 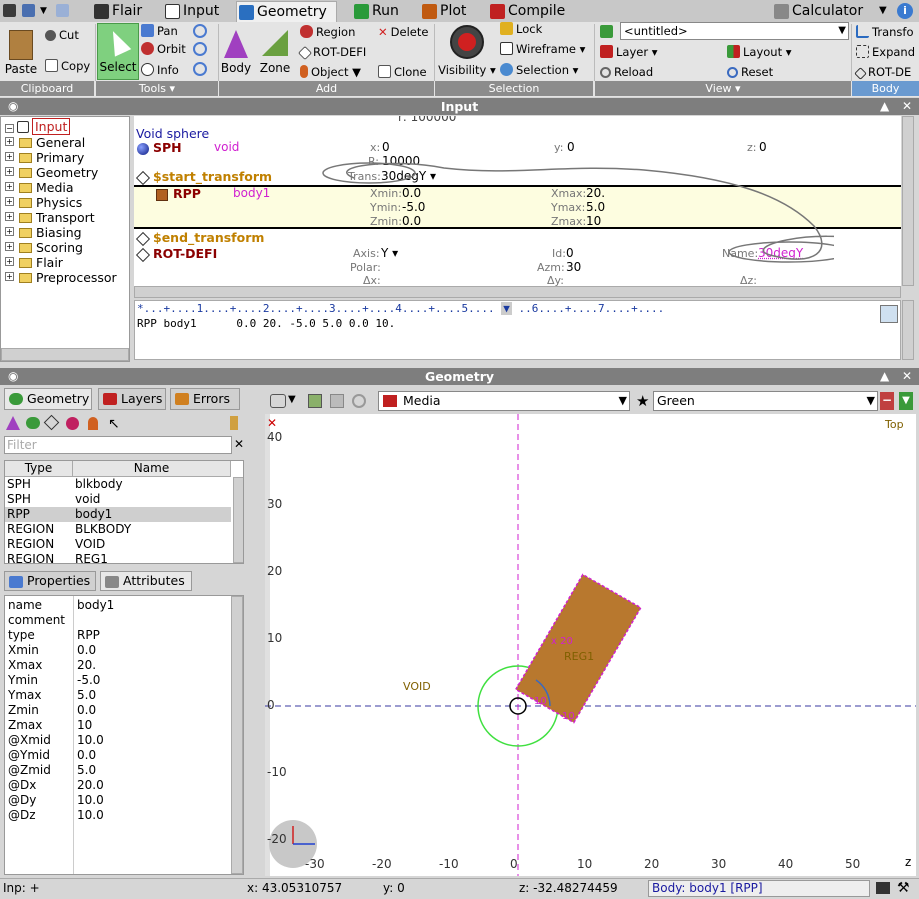 I want to click on expand-button: Expand, so click(x=885, y=52).